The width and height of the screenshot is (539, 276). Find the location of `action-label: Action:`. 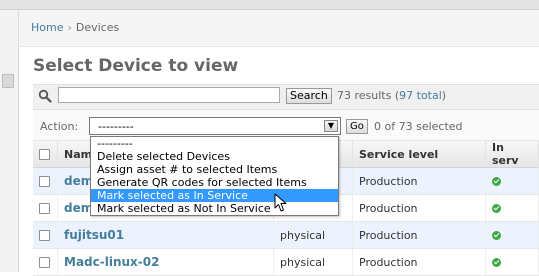

action-label: Action: is located at coordinates (59, 126).